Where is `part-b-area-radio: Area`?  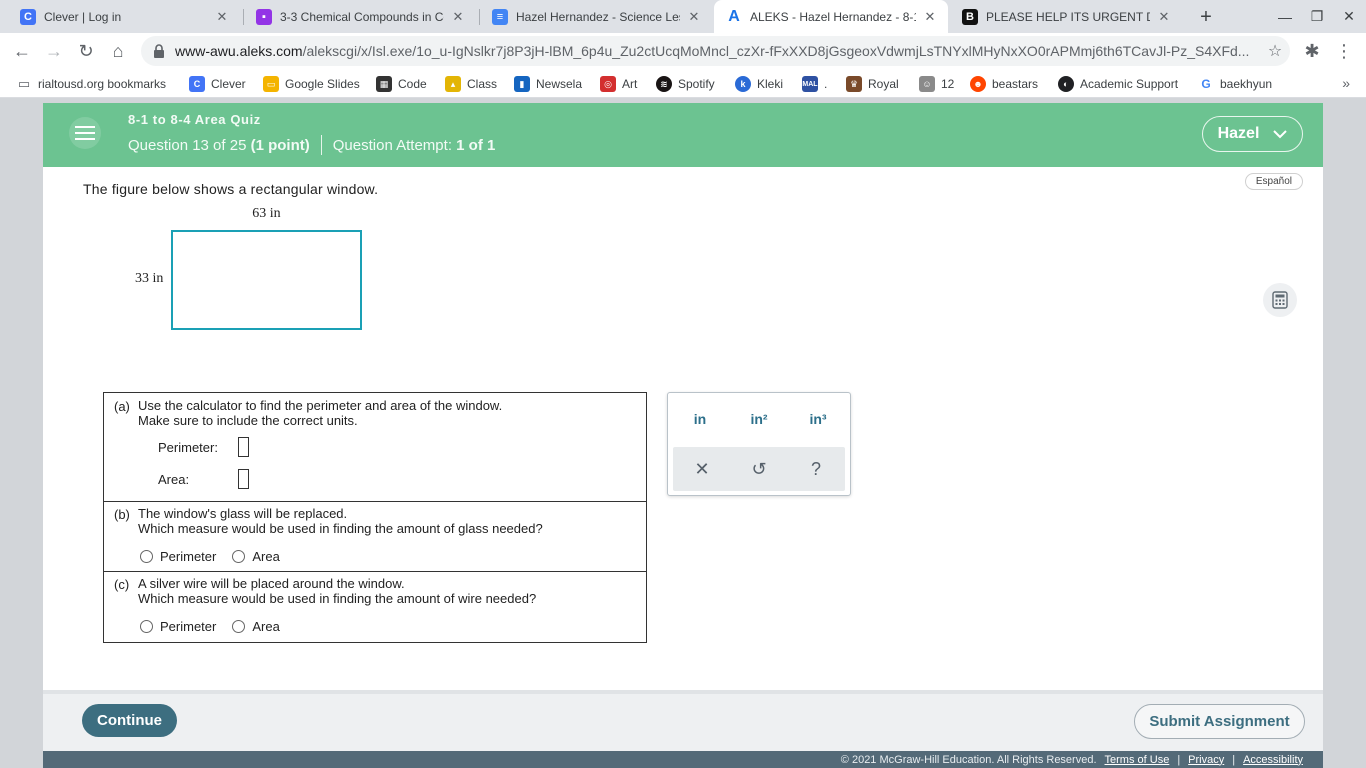
part-b-area-radio: Area is located at coordinates (256, 556).